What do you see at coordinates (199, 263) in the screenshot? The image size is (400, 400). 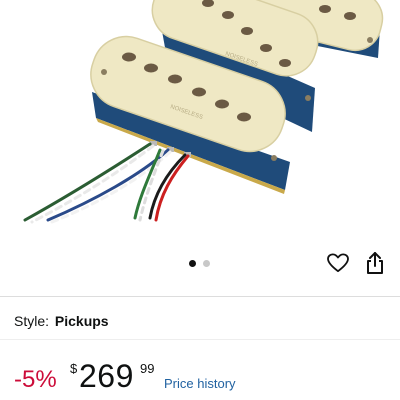 I see `image-carousel-dots` at bounding box center [199, 263].